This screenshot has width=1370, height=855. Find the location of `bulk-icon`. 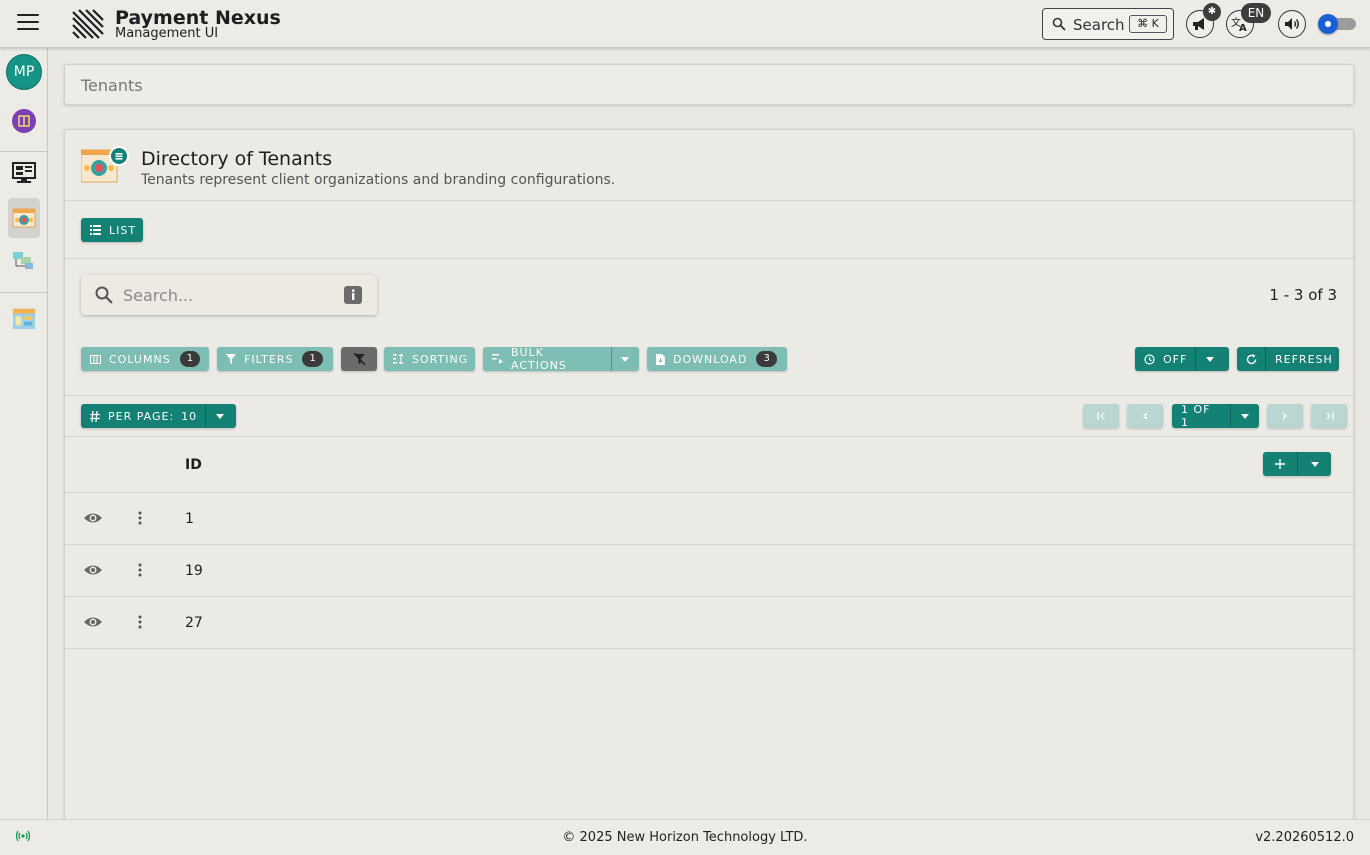

bulk-icon is located at coordinates (497, 359).